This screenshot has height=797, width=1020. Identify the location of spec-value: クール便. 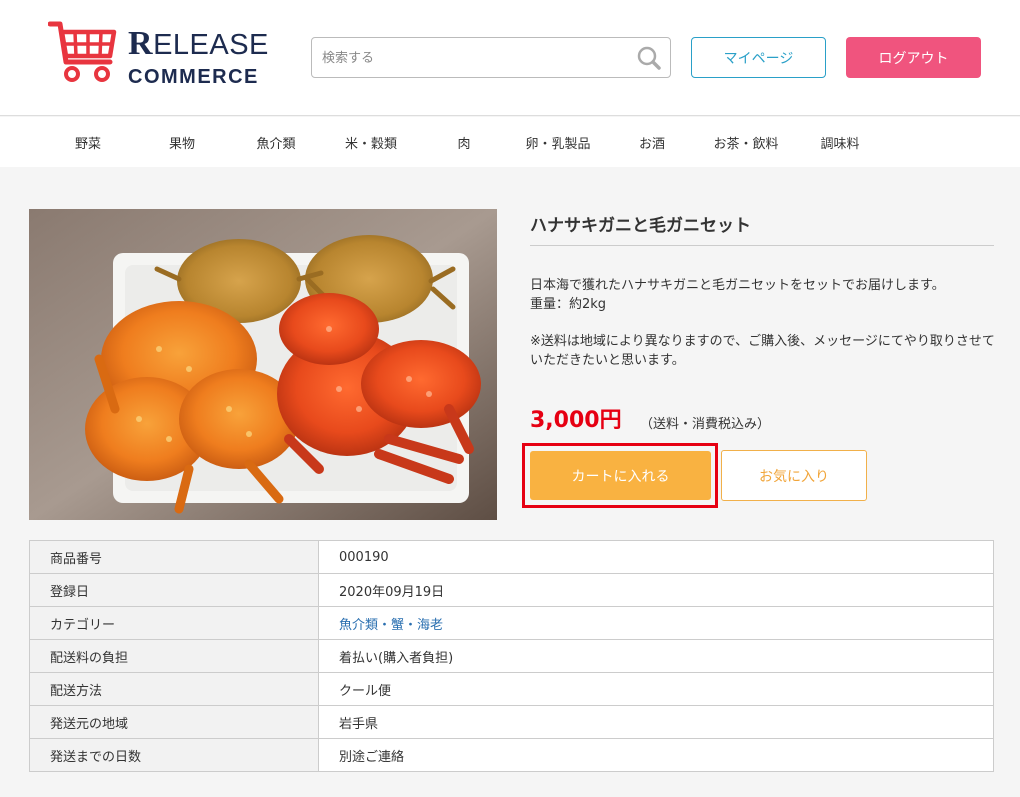
(656, 689).